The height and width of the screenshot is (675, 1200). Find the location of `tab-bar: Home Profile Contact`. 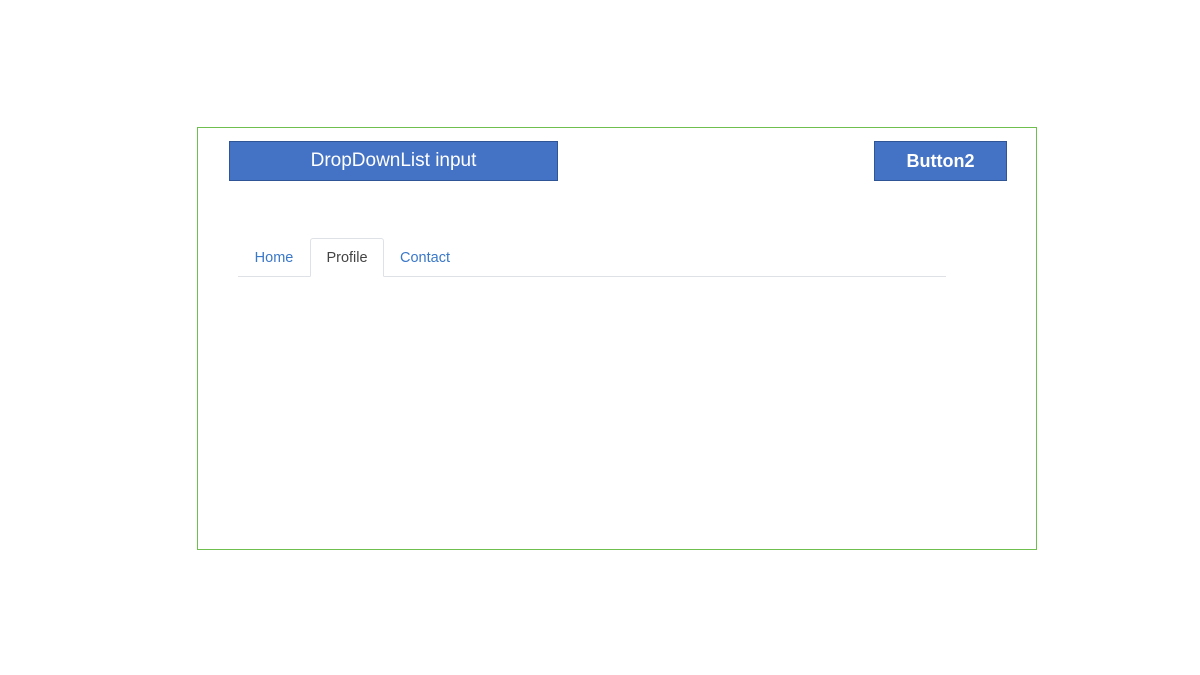

tab-bar: Home Profile Contact is located at coordinates (592, 257).